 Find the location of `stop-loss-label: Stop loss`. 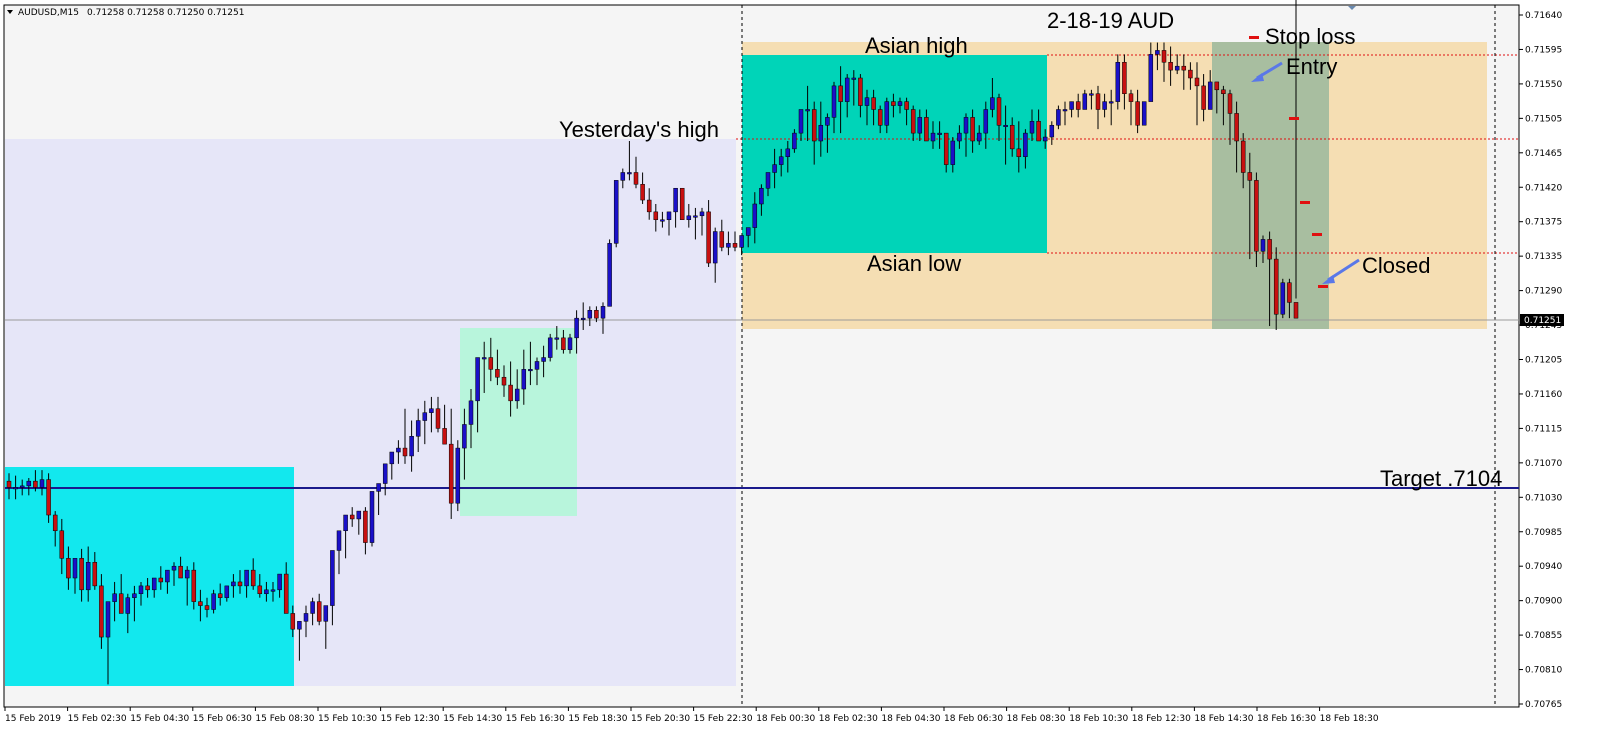

stop-loss-label: Stop loss is located at coordinates (1310, 36).